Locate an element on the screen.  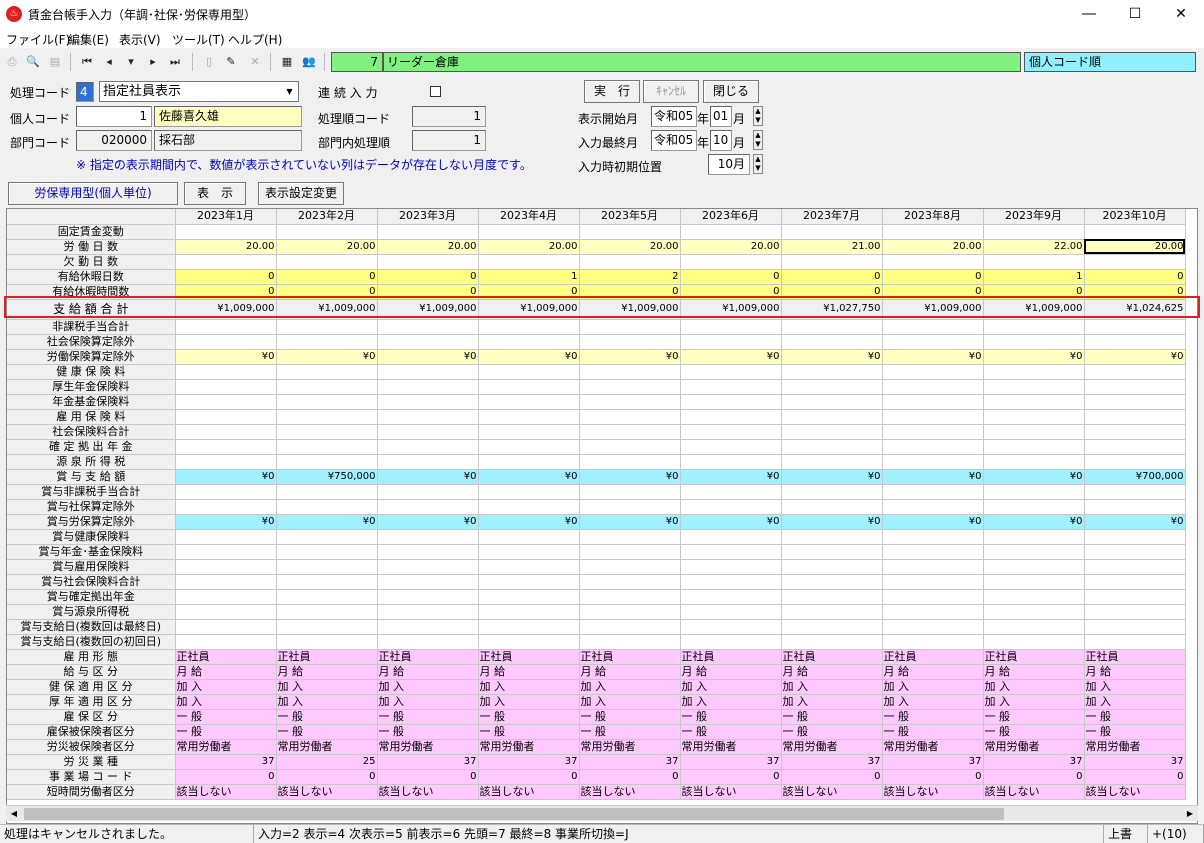
calculator-icon: ▦ is located at coordinates (287, 62).